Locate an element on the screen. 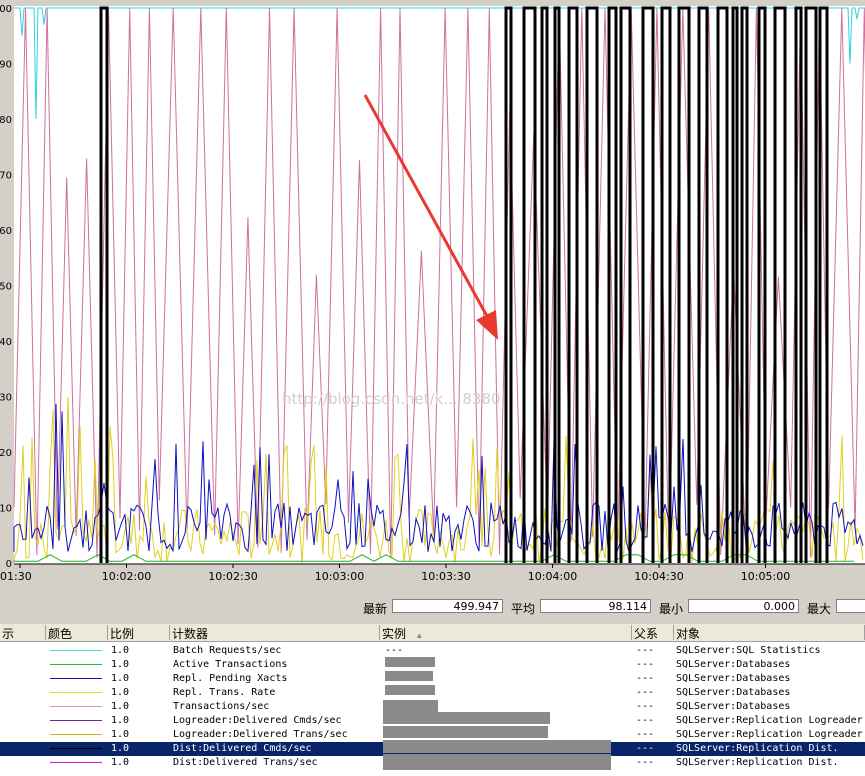 The height and width of the screenshot is (776, 865). maximum-value is located at coordinates (850, 606).